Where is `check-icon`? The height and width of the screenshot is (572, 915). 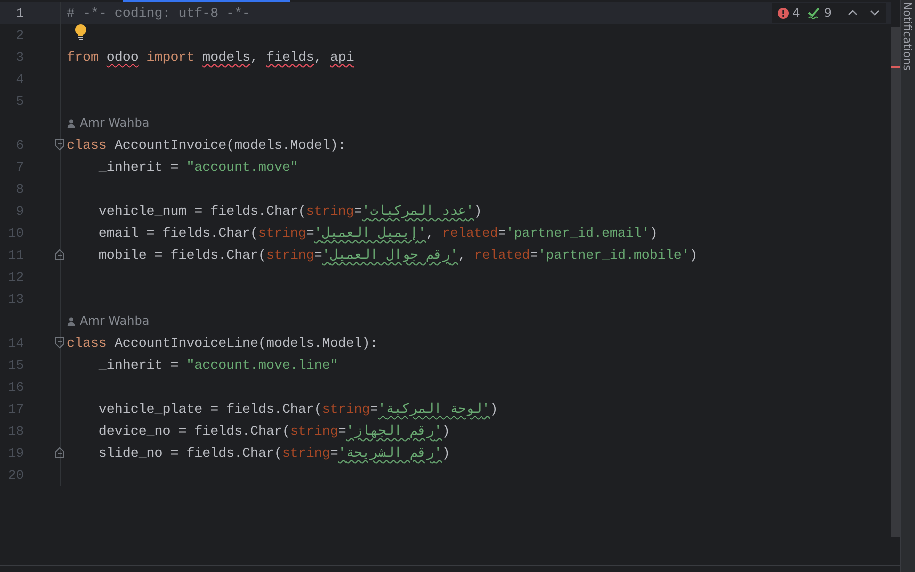 check-icon is located at coordinates (814, 13).